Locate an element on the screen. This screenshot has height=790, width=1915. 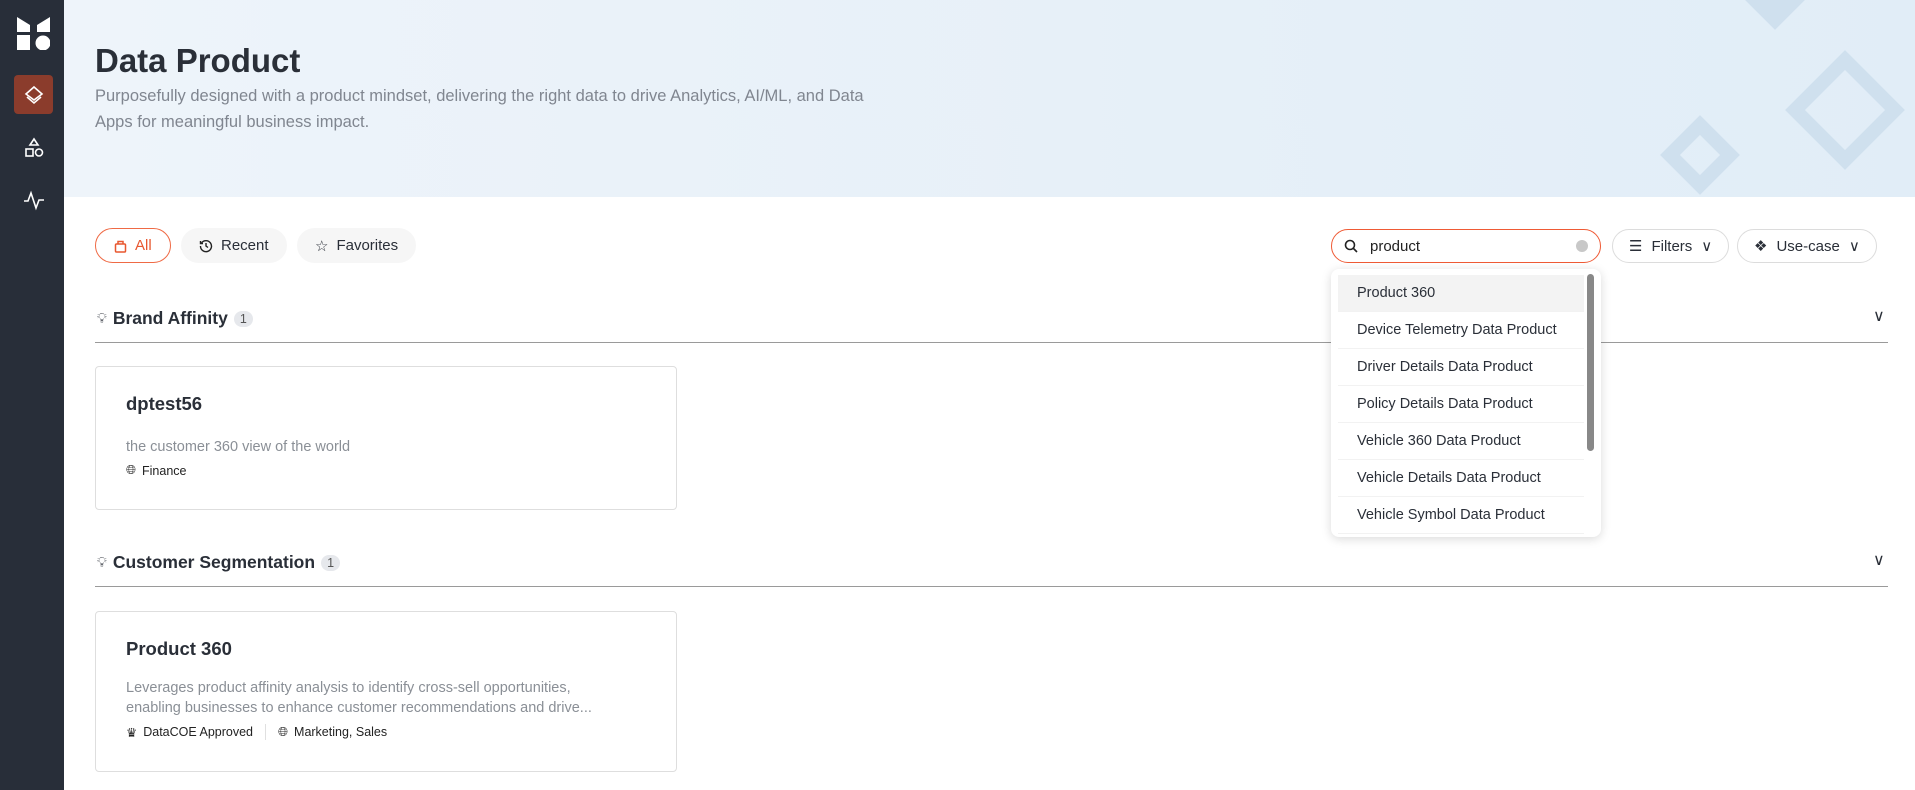
section-header: 💡︎ Brand Affinity 1 is located at coordinates (175, 318).